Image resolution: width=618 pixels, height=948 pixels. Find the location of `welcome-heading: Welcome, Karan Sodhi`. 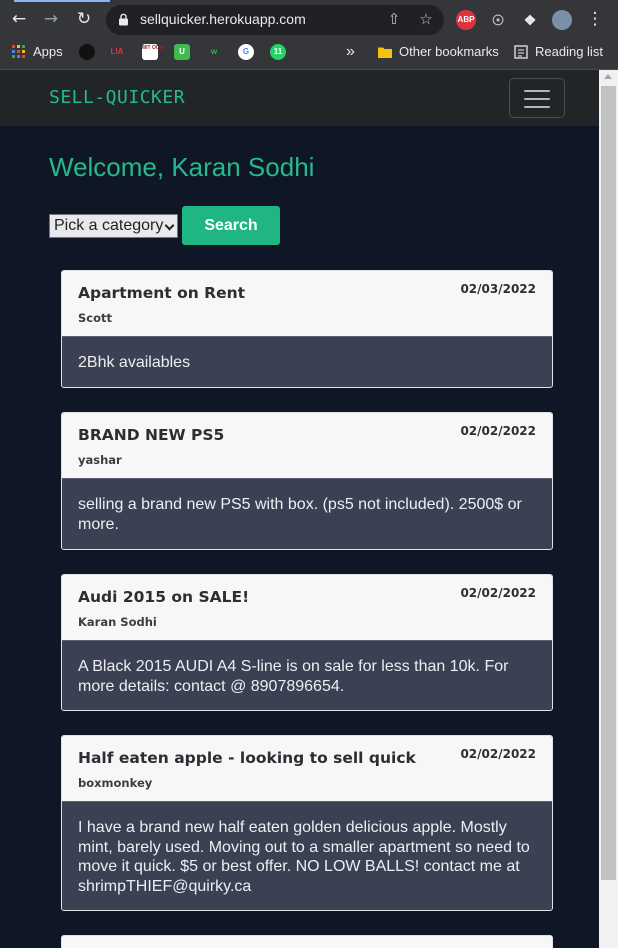

welcome-heading: Welcome, Karan Sodhi is located at coordinates (182, 167).